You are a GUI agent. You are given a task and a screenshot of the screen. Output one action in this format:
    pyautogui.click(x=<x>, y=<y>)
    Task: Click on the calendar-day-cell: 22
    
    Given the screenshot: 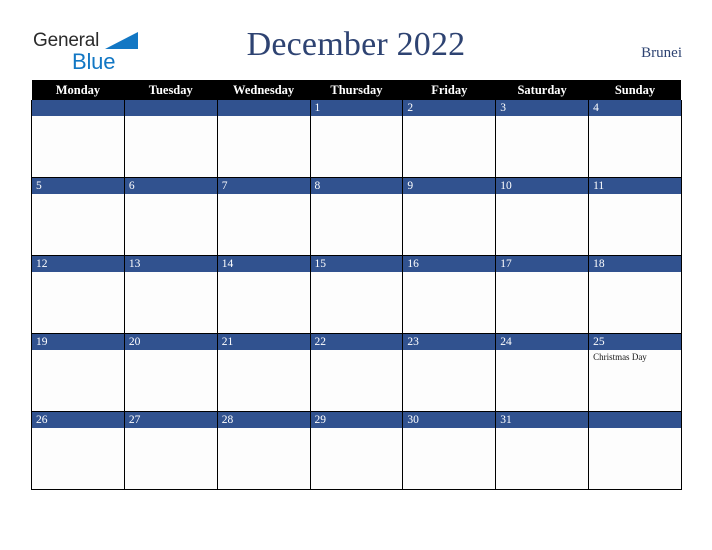 What is the action you would take?
    pyautogui.click(x=356, y=372)
    